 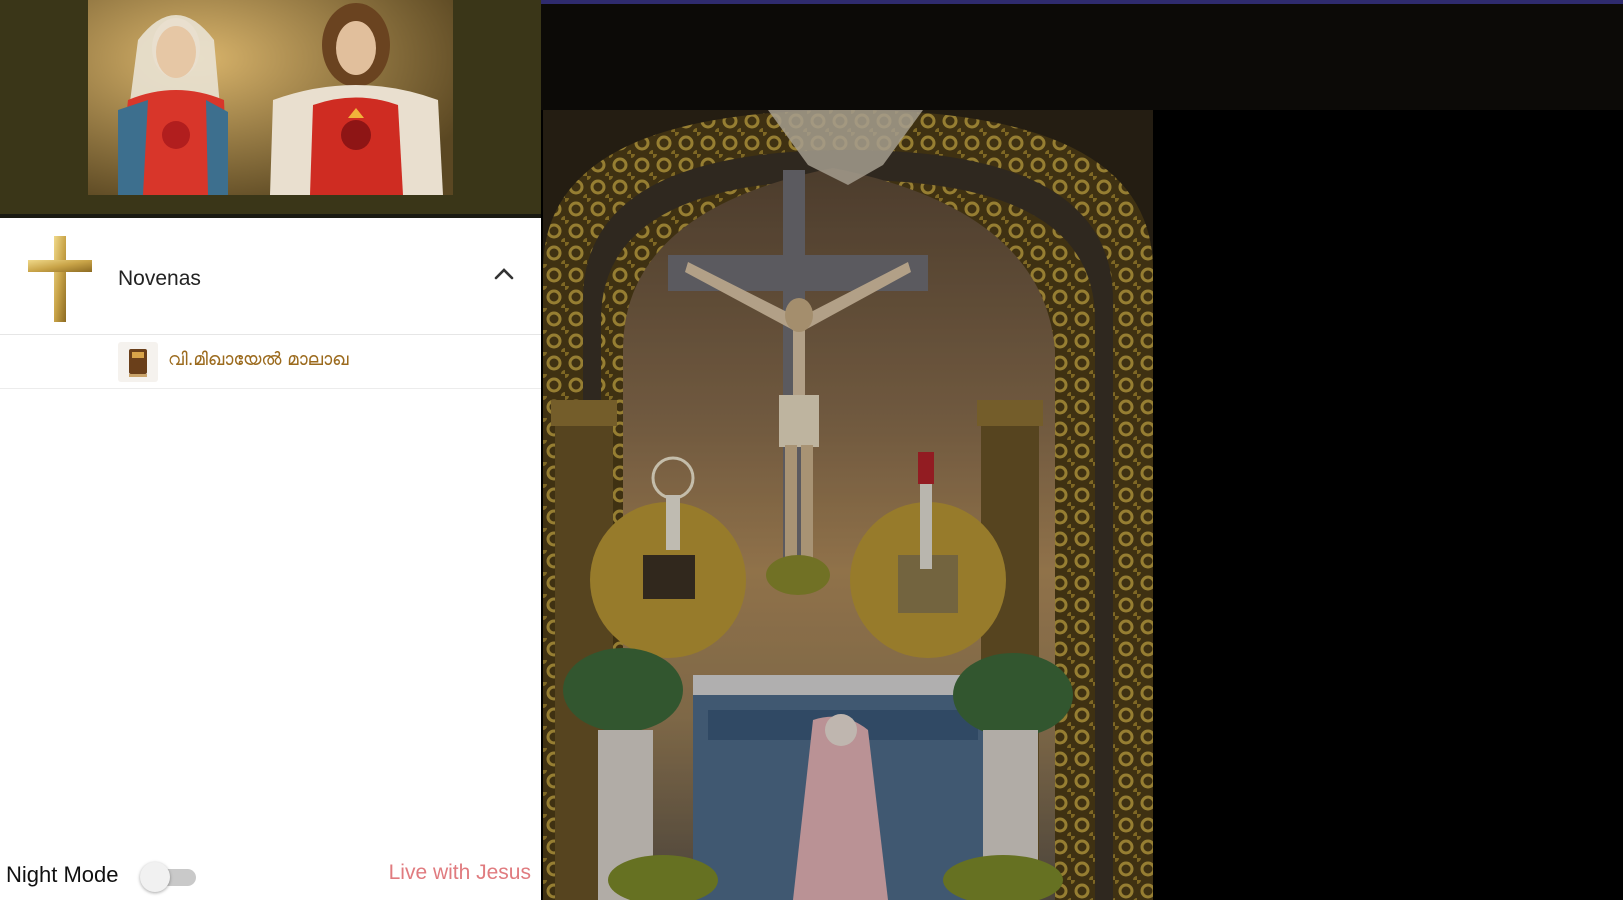 I want to click on live-with-jesus-link: Live with Jesus, so click(x=460, y=873).